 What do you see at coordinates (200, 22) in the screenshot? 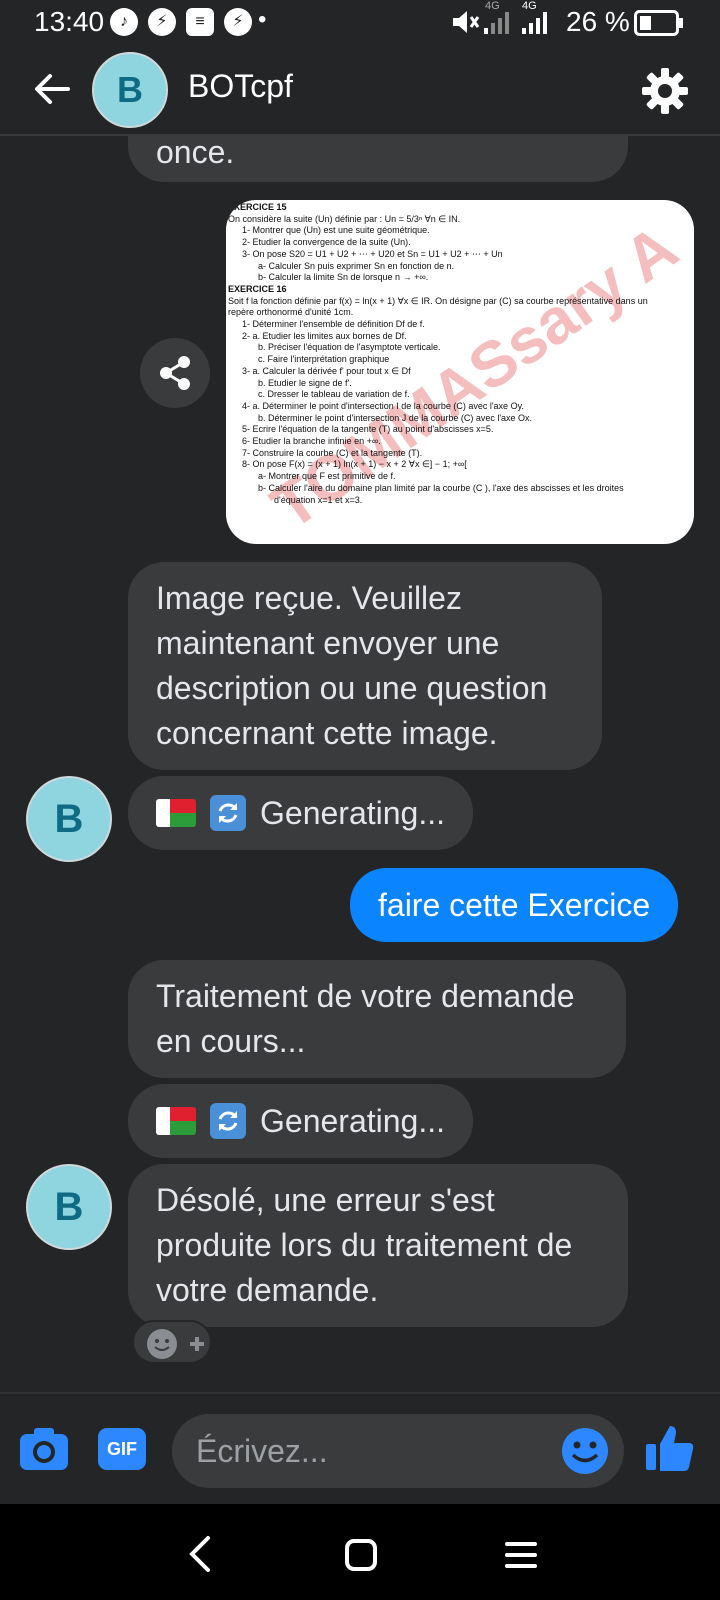
I see `news-notification-icon: ≡` at bounding box center [200, 22].